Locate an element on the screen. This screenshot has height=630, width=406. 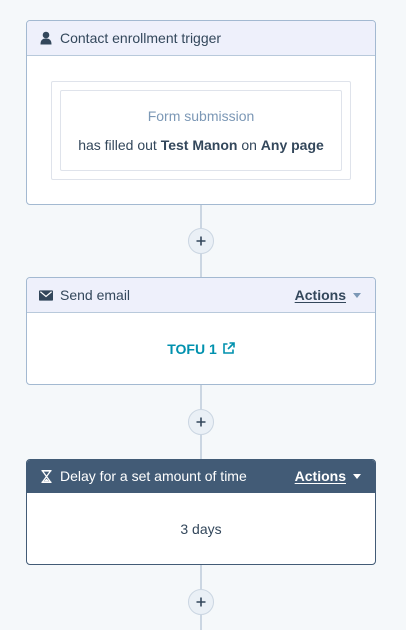
trigger-card-title: Contact enrollment trigger is located at coordinates (141, 38).